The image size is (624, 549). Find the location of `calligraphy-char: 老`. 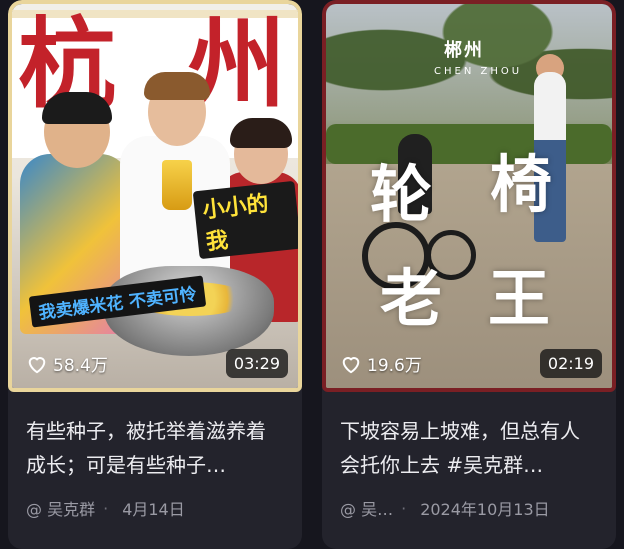

calligraphy-char: 老 is located at coordinates (411, 298).